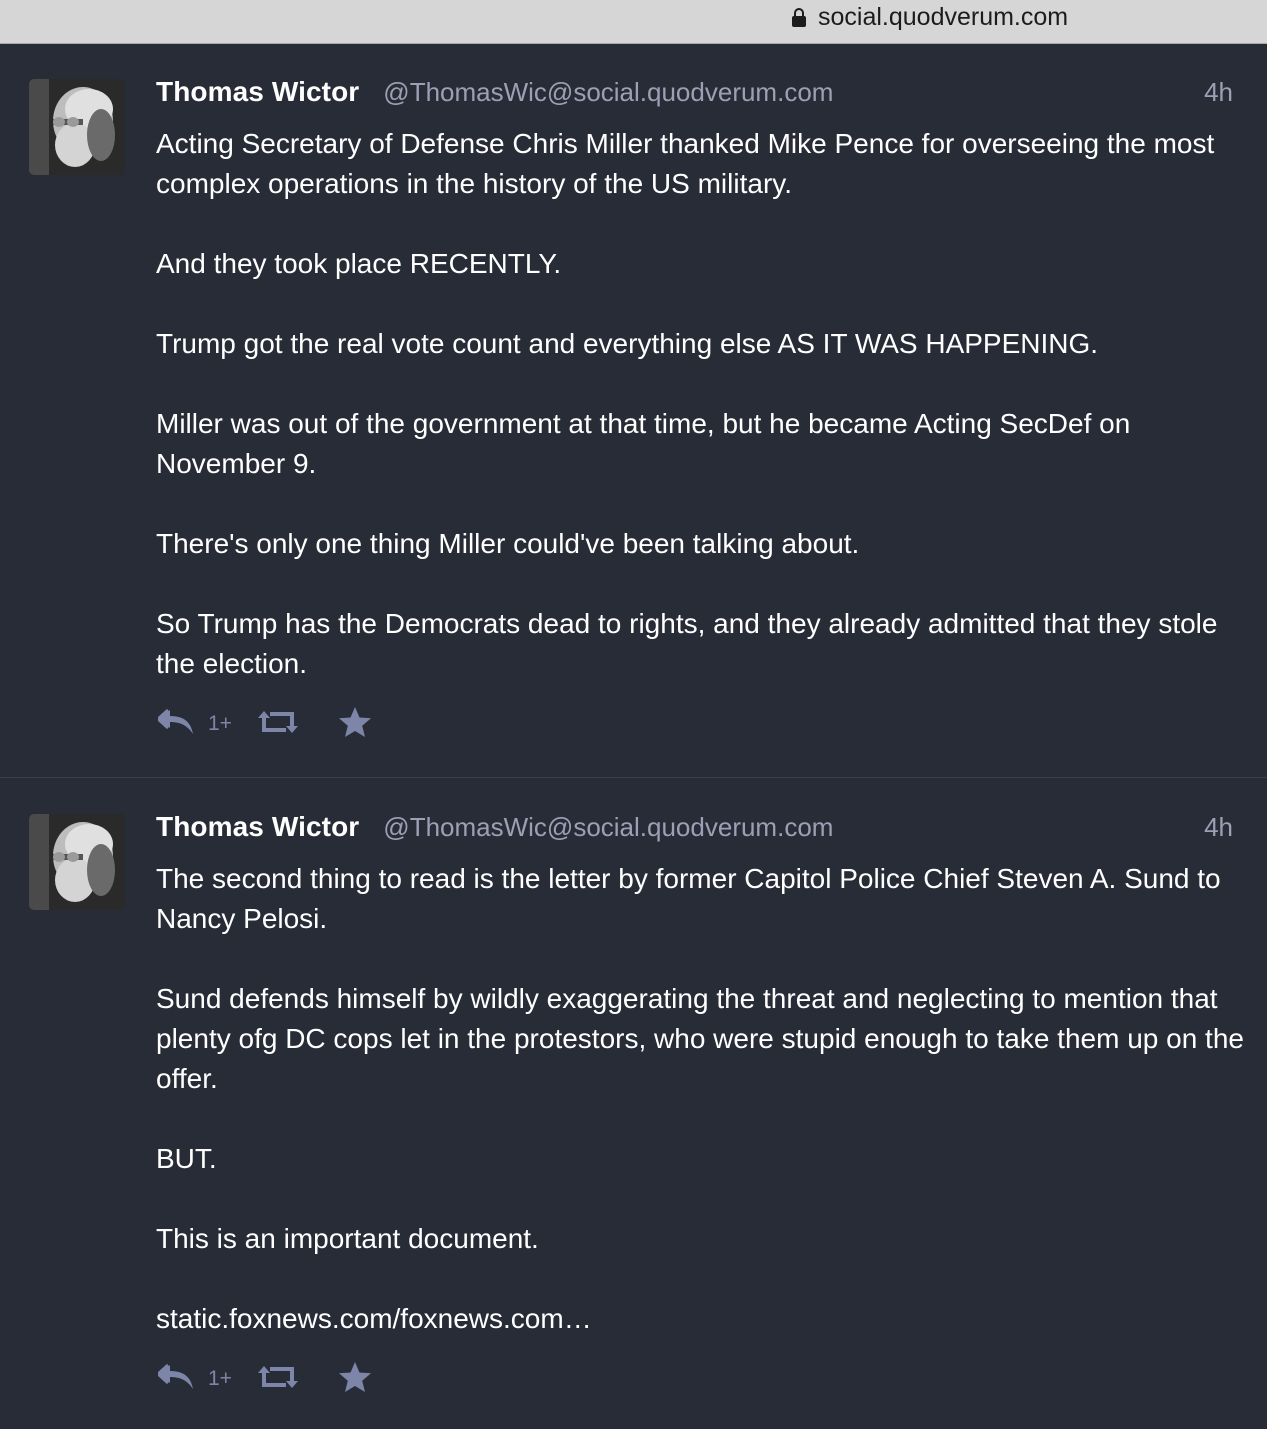 This screenshot has height=1429, width=1267. What do you see at coordinates (359, 263) in the screenshot?
I see `status-paragraph: And they took place RECENTLY.` at bounding box center [359, 263].